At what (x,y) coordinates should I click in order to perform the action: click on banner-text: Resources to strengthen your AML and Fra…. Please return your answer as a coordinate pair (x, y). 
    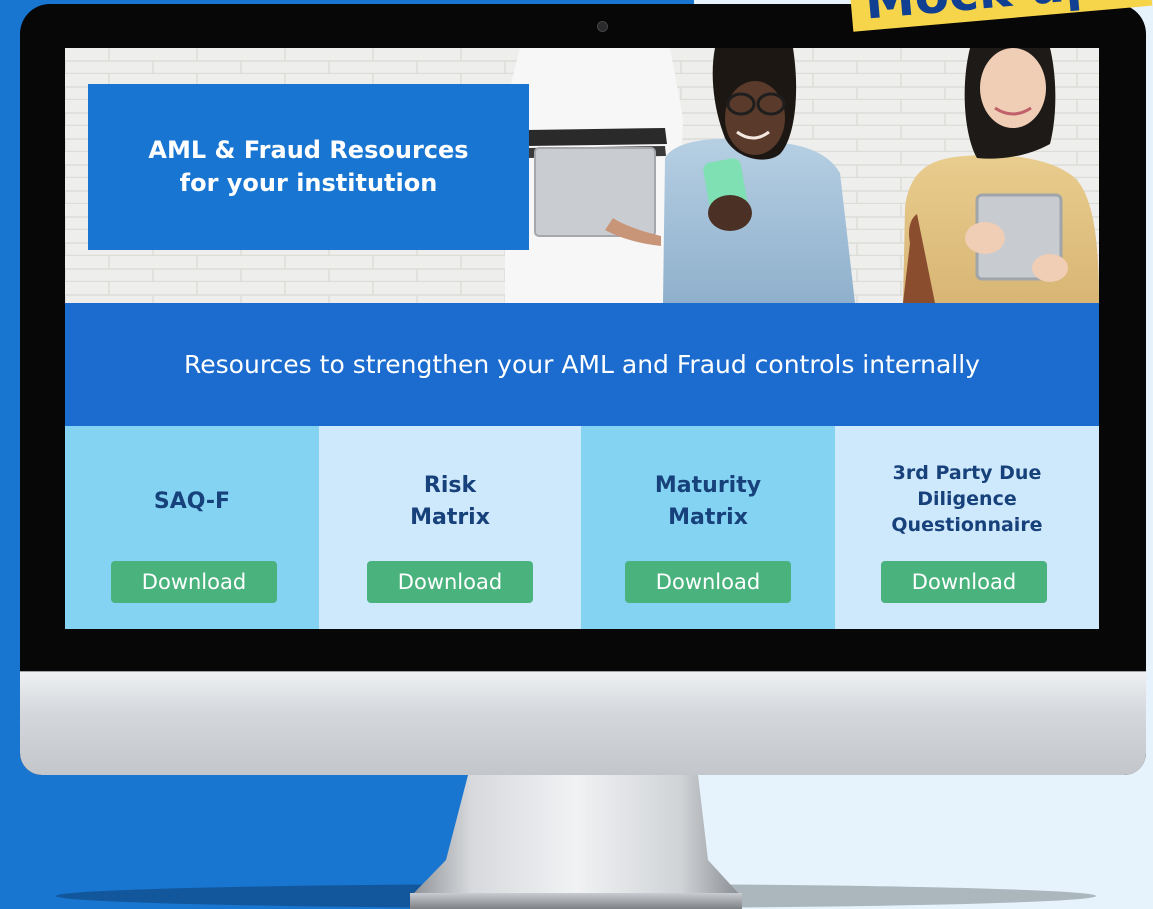
    Looking at the image, I should click on (582, 364).